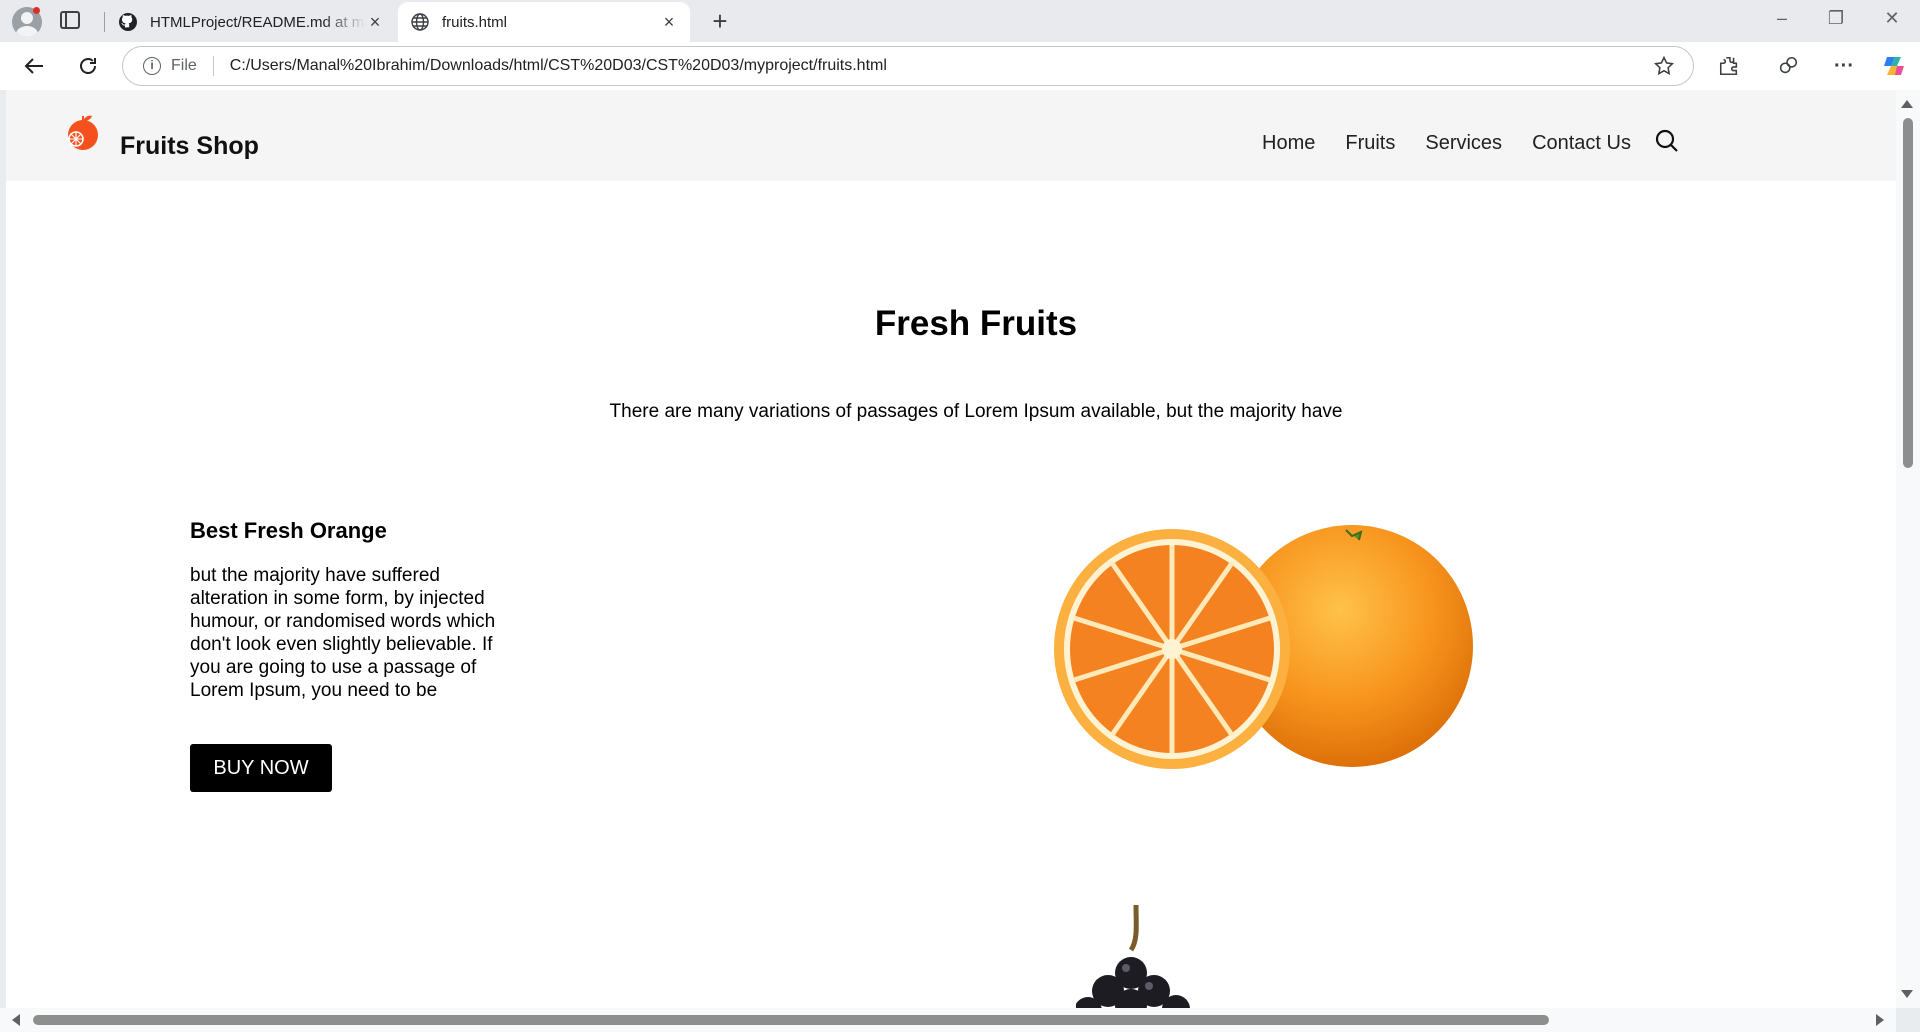  I want to click on tab-fruits: fruits.html ×, so click(544, 22).